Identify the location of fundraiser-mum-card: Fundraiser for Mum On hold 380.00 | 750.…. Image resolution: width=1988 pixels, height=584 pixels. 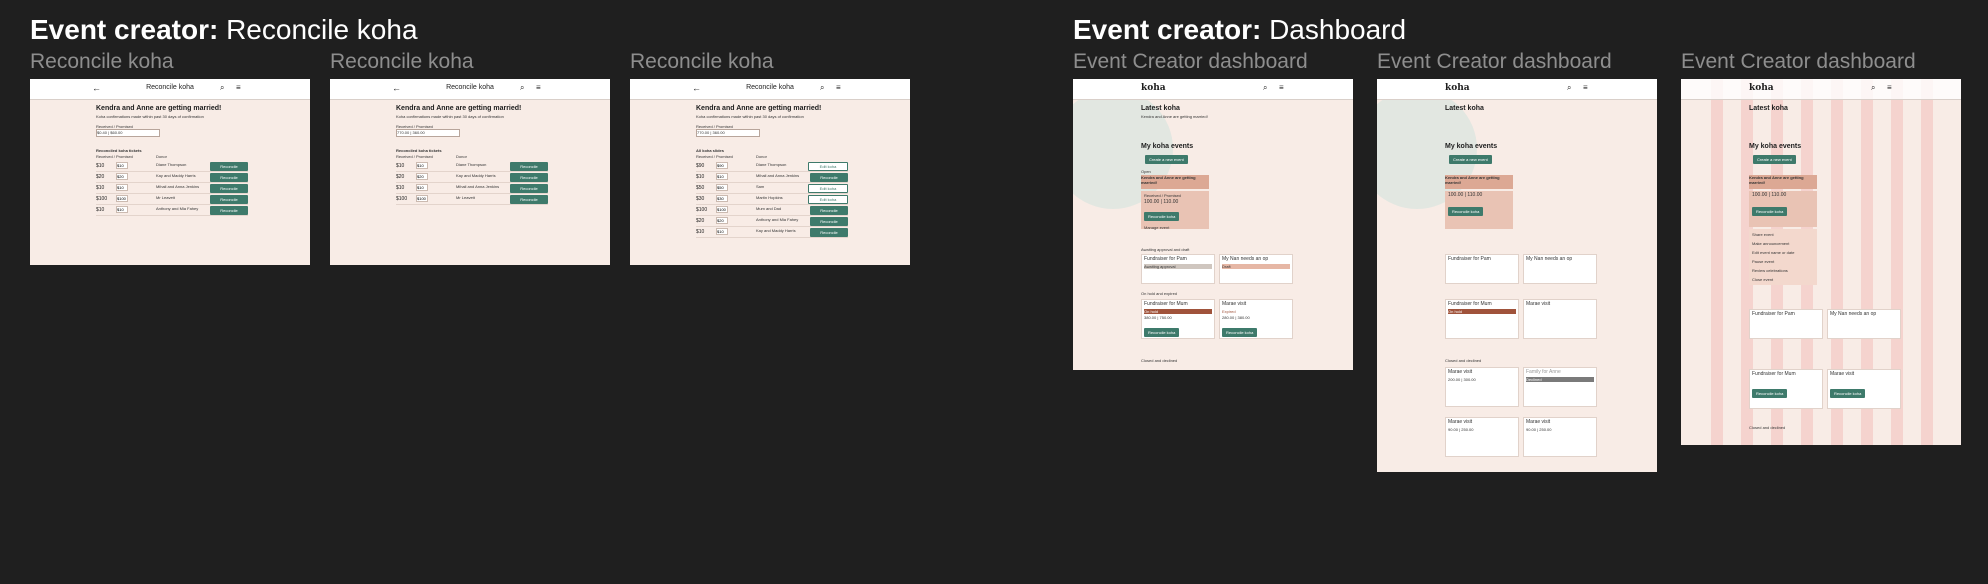
(1178, 319).